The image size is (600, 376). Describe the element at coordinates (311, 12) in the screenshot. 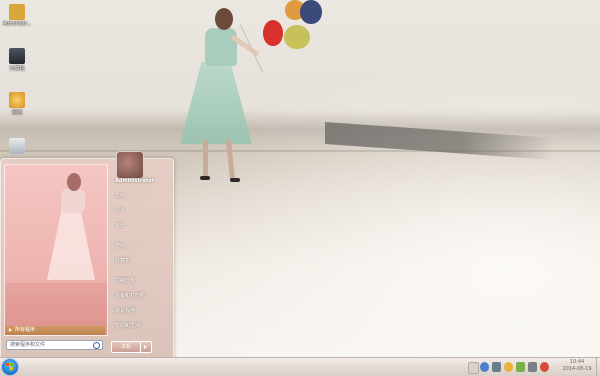

I see `balloon-blue` at that location.